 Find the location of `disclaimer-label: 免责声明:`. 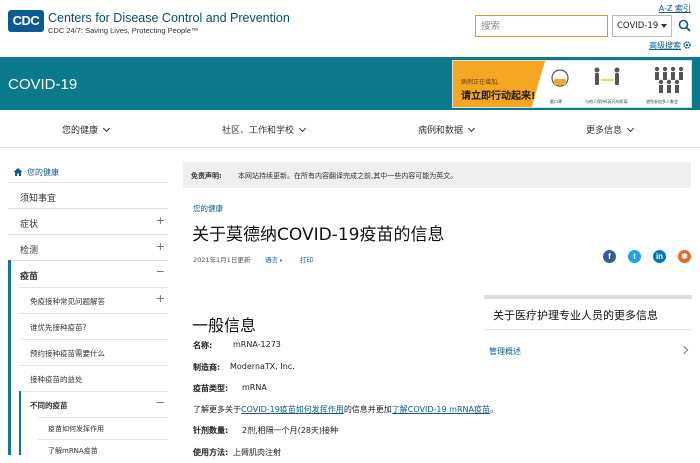

disclaimer-label: 免责声明: is located at coordinates (206, 176).